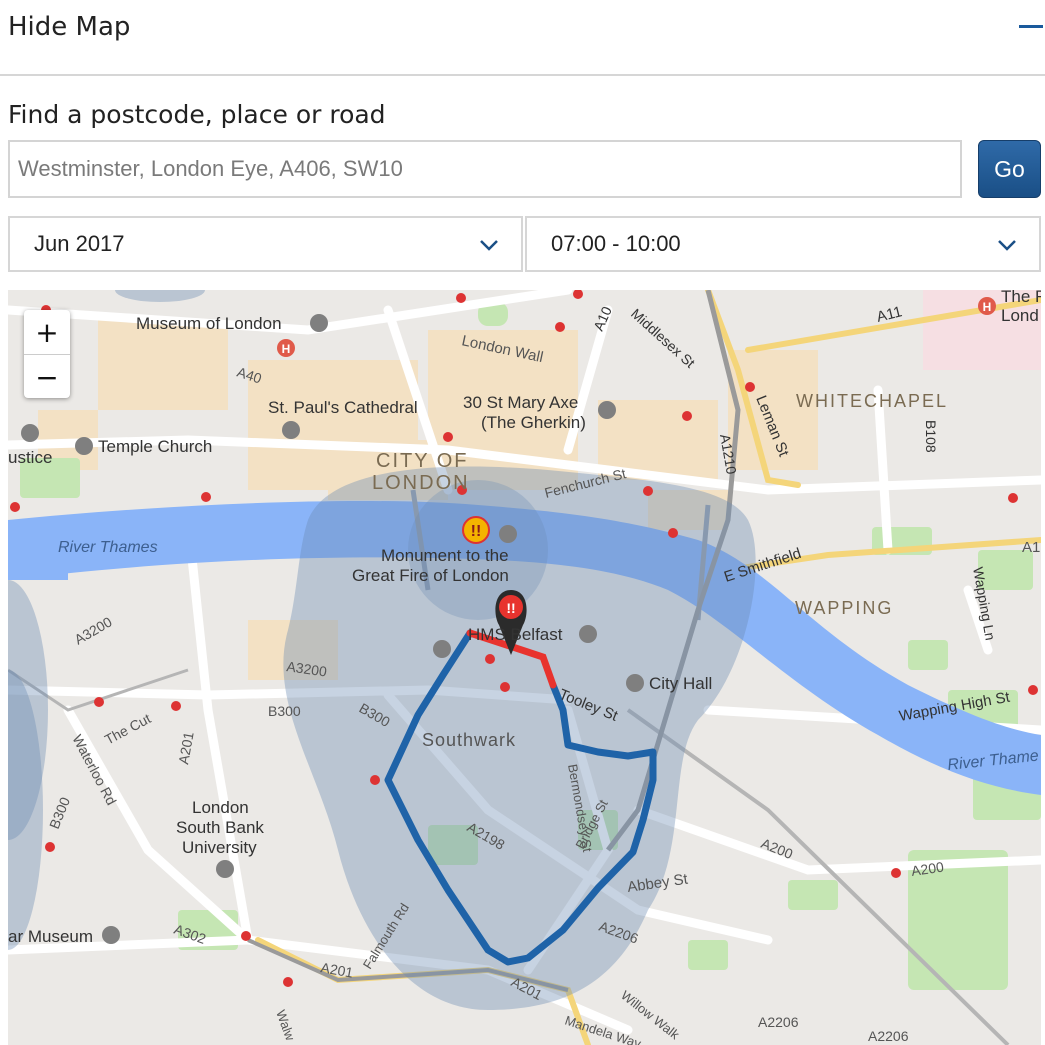  What do you see at coordinates (888, 1036) in the screenshot?
I see `label-a2206-3: A2206` at bounding box center [888, 1036].